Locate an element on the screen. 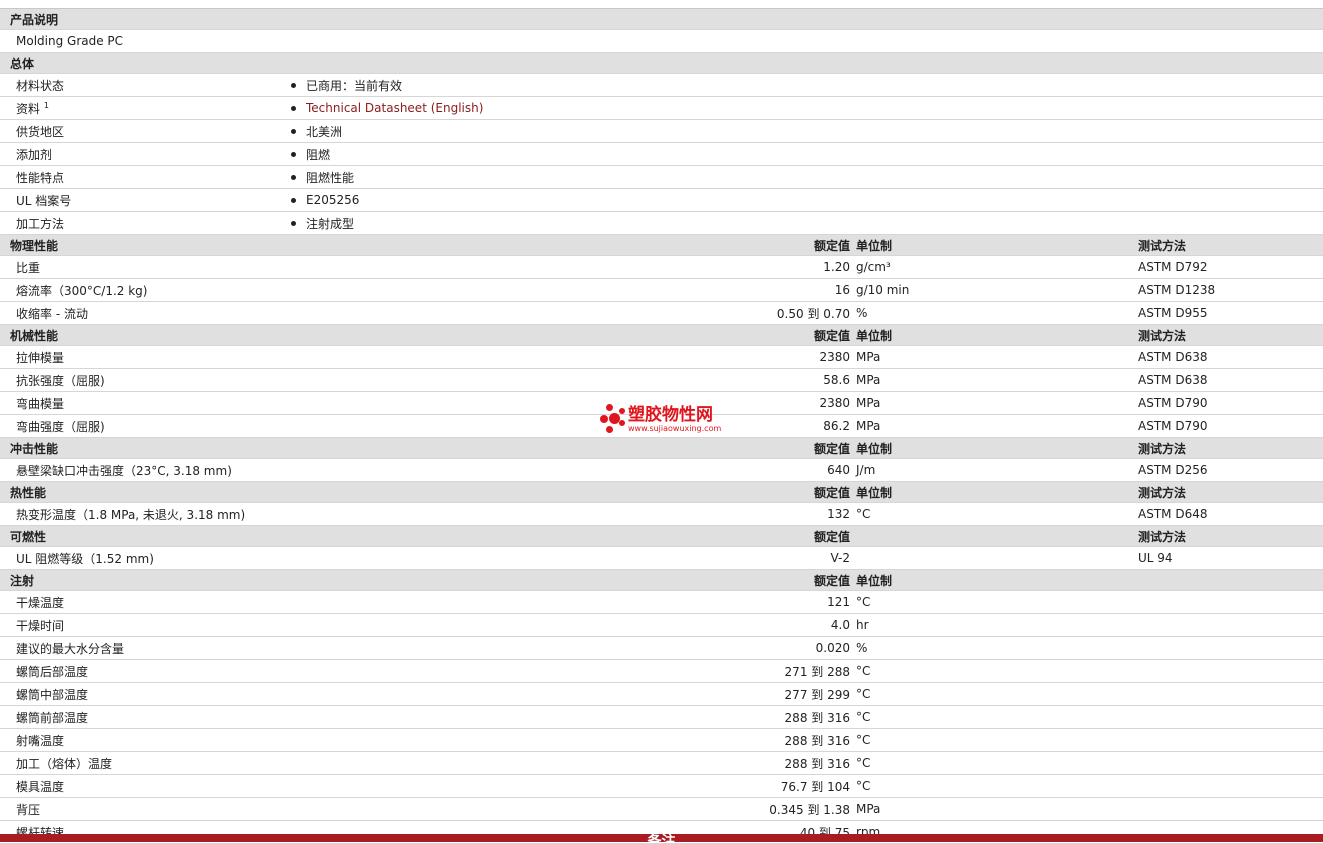 Image resolution: width=1323 pixels, height=844 pixels. property-label-text: 材料状态 is located at coordinates (40, 85).